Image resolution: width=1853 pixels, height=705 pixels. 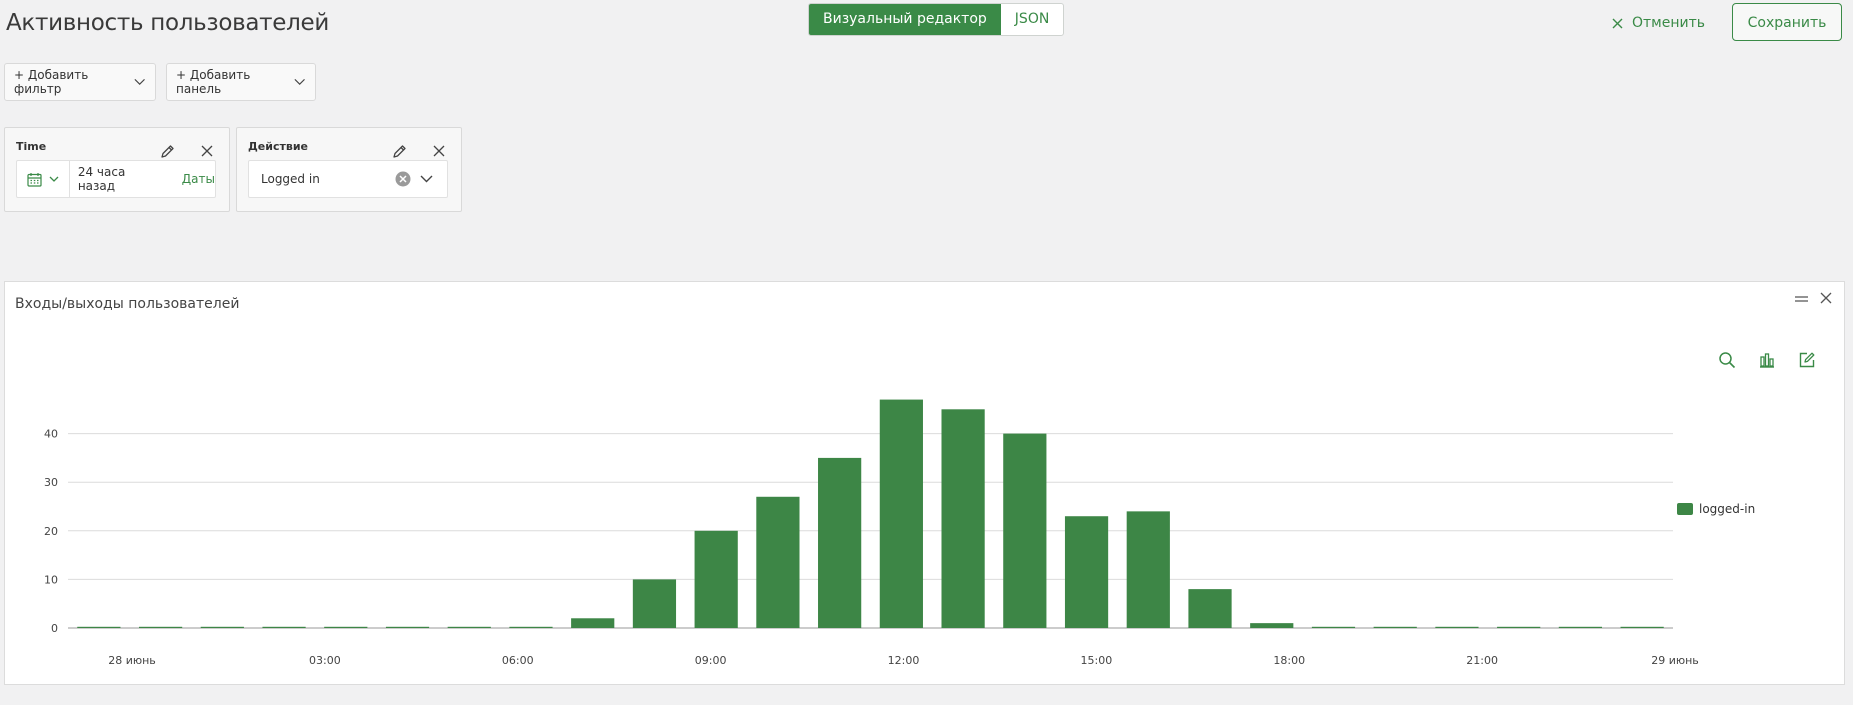 What do you see at coordinates (51, 482) in the screenshot?
I see `y-tick-label: 30` at bounding box center [51, 482].